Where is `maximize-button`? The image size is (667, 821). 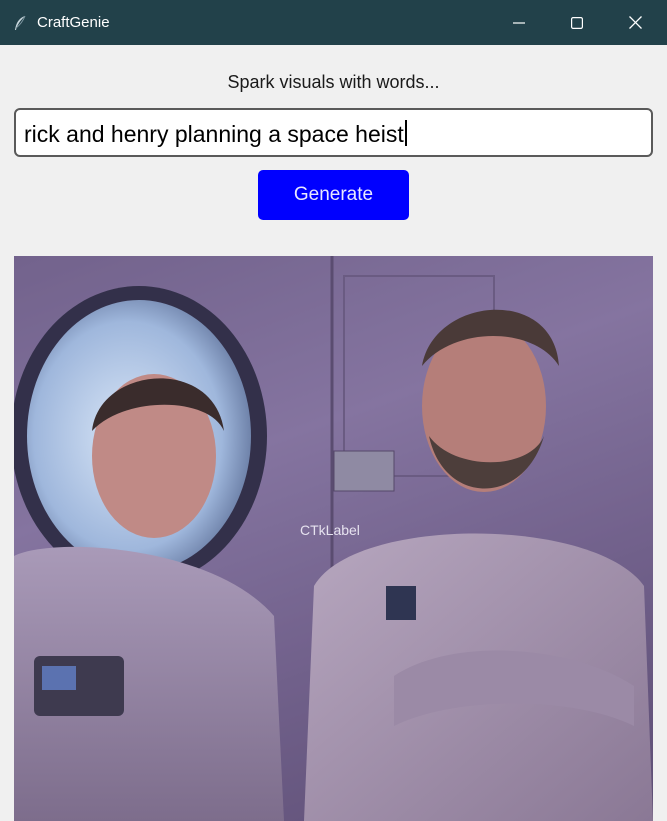
maximize-button is located at coordinates (577, 22).